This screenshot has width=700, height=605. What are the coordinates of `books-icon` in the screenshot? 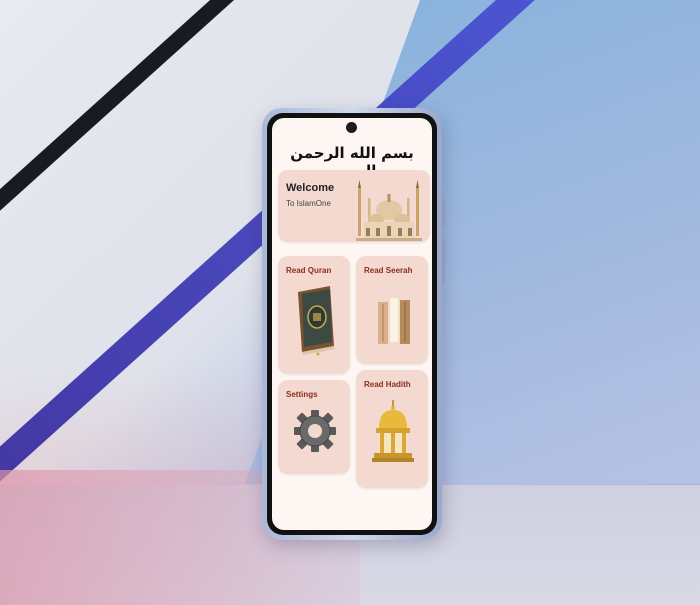 It's located at (394, 320).